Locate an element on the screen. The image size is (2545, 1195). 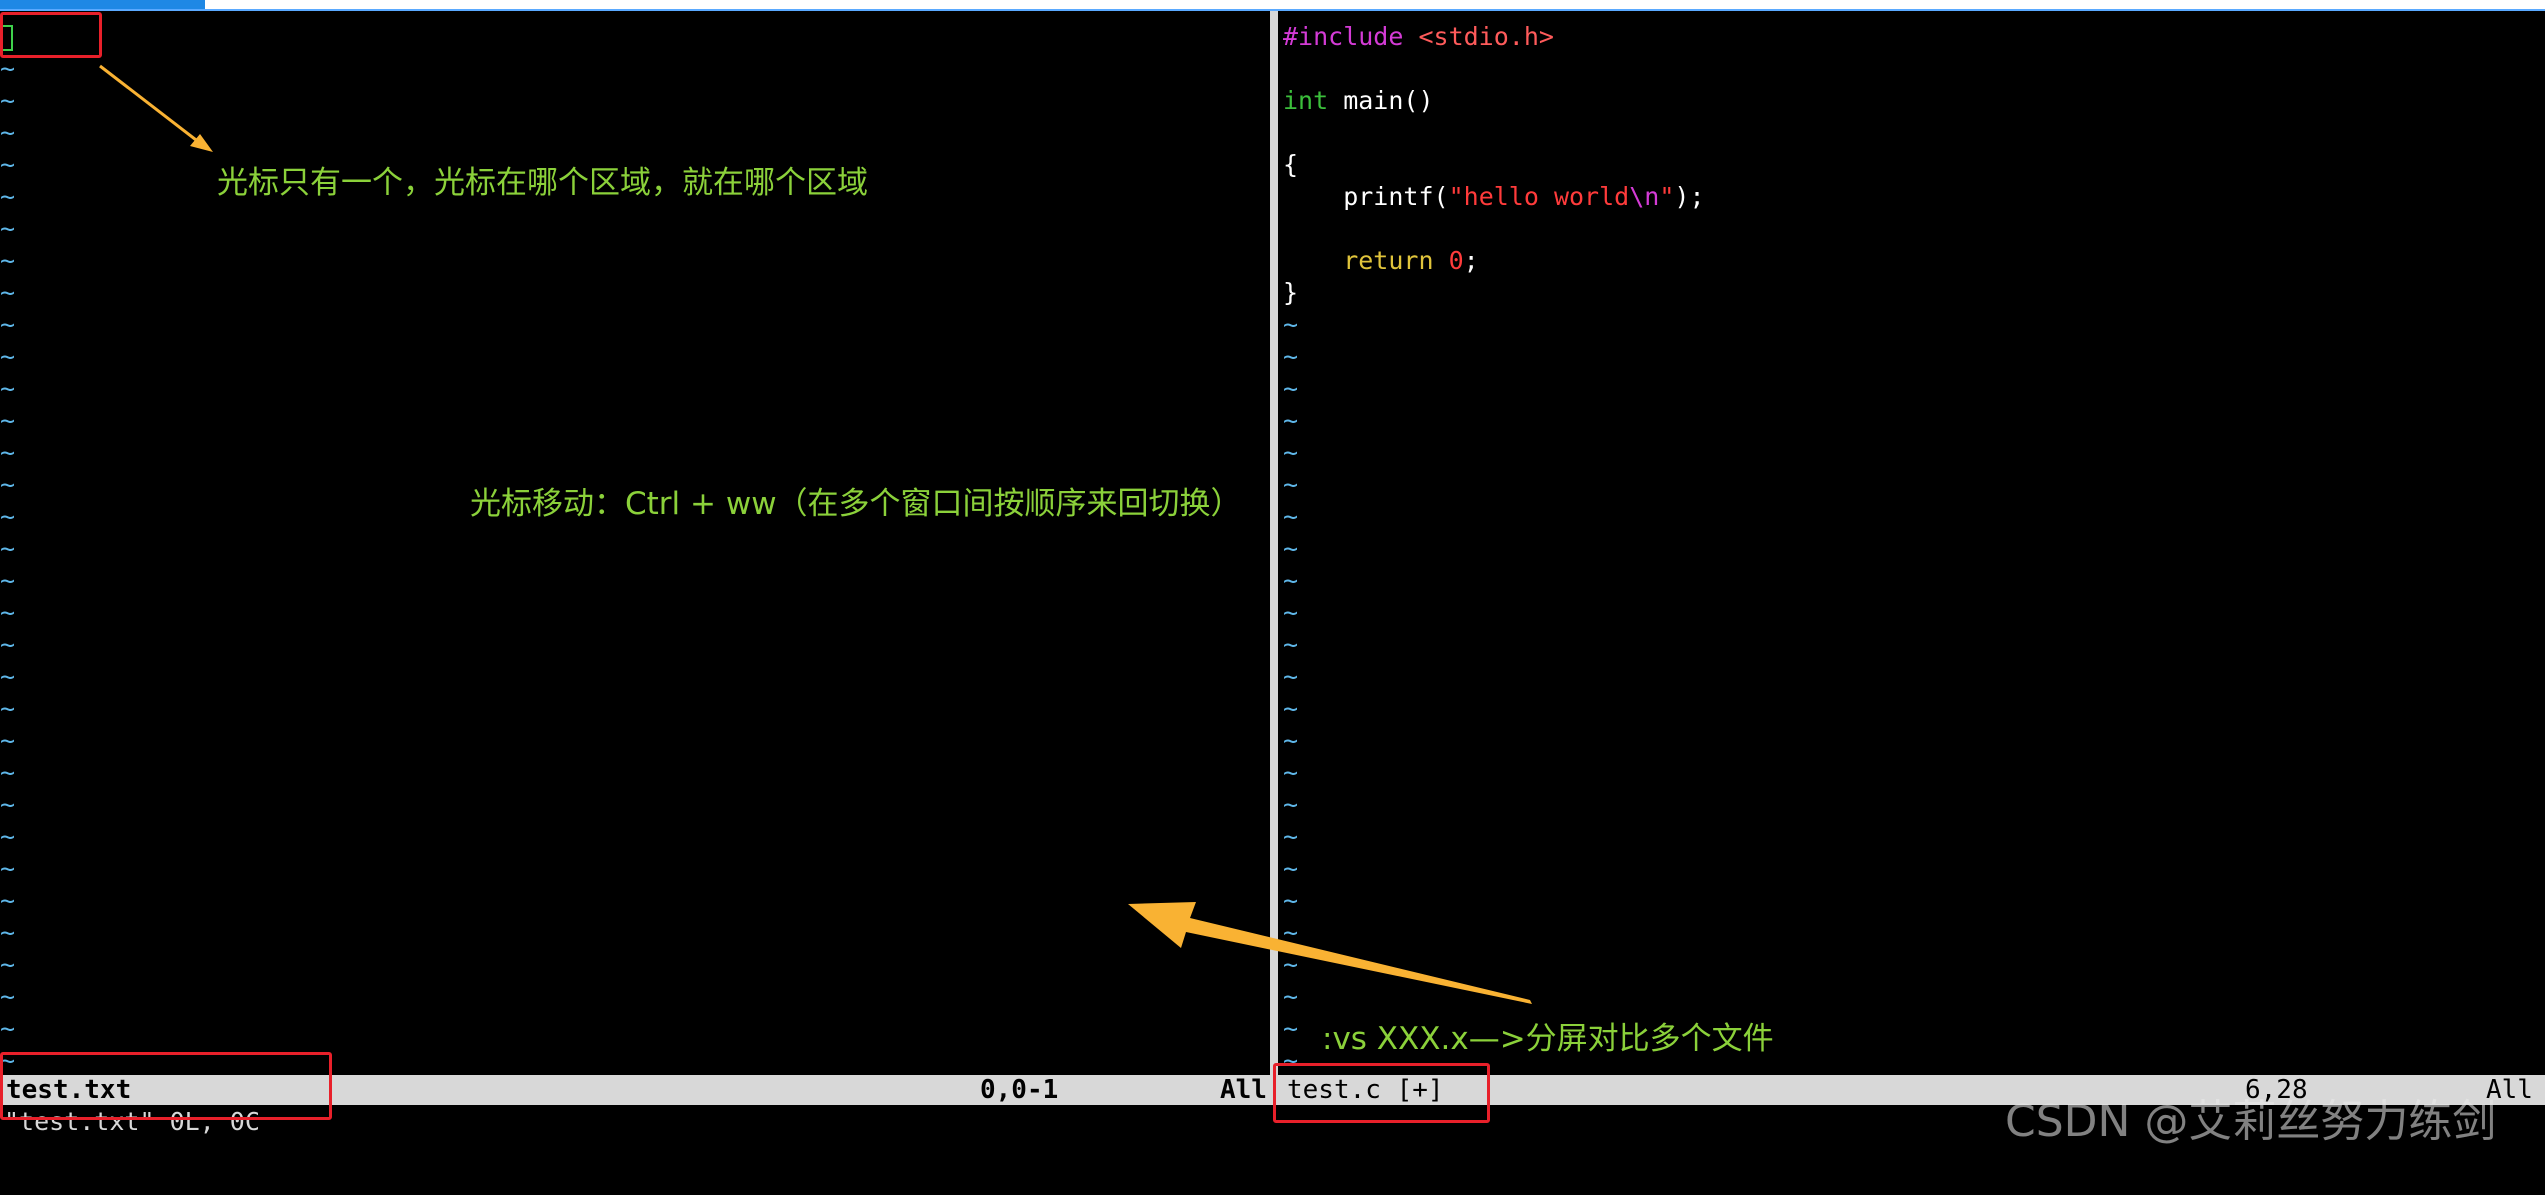
code-line-1: #include <stdio.h> is located at coordinates (1418, 36).